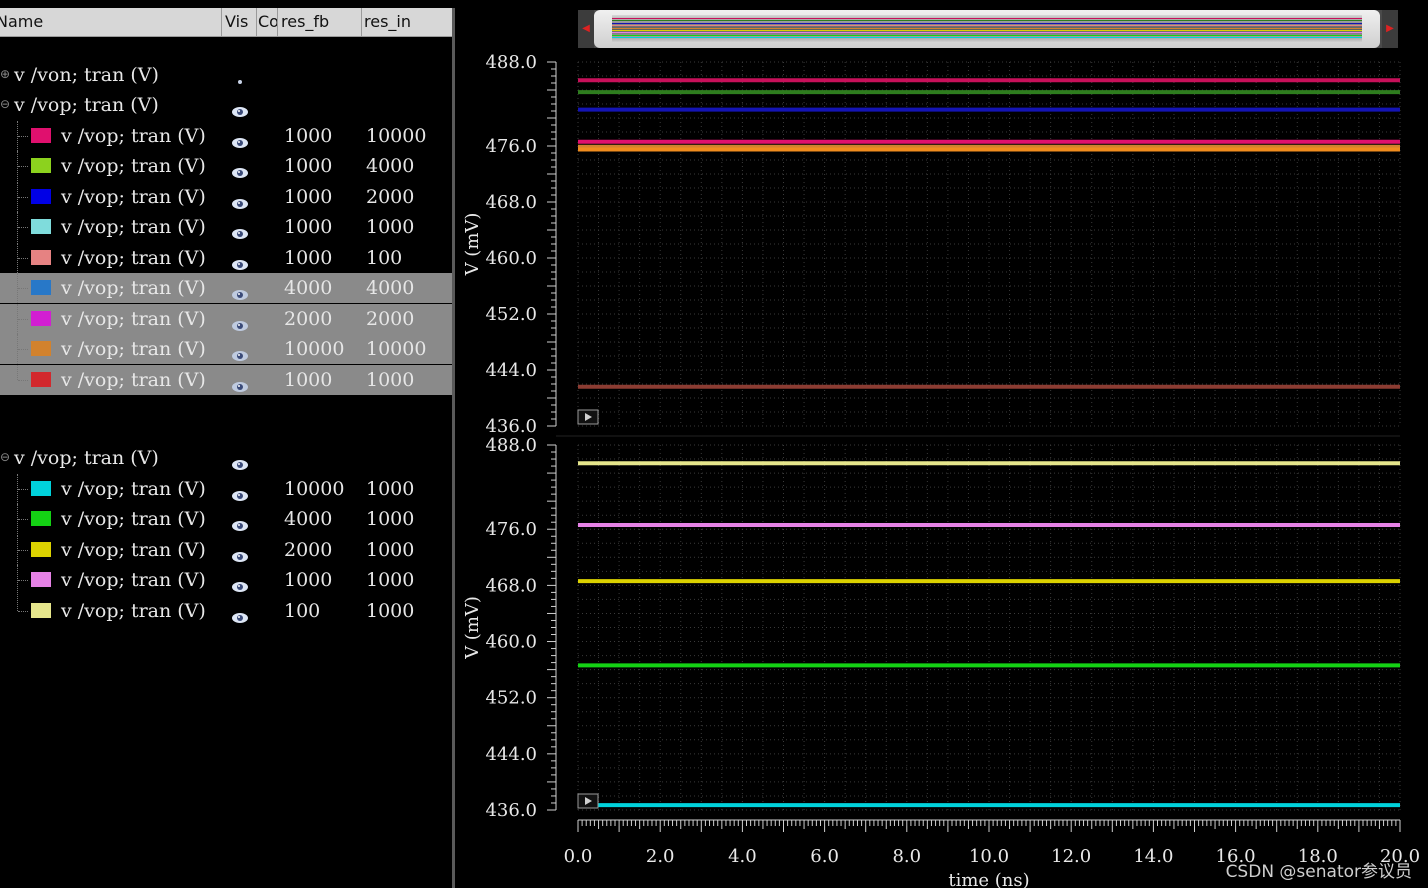 The width and height of the screenshot is (1428, 888). Describe the element at coordinates (511, 642) in the screenshot. I see `y-tick-label: 460.0` at that location.